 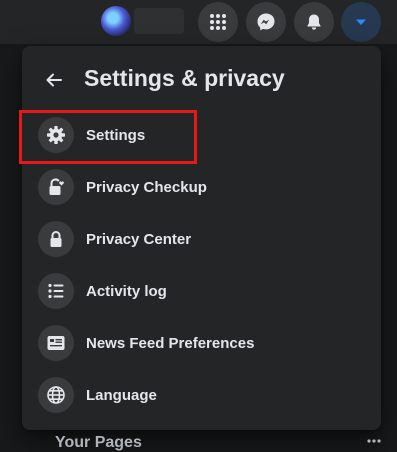 I want to click on caret-down-icon, so click(x=361, y=22).